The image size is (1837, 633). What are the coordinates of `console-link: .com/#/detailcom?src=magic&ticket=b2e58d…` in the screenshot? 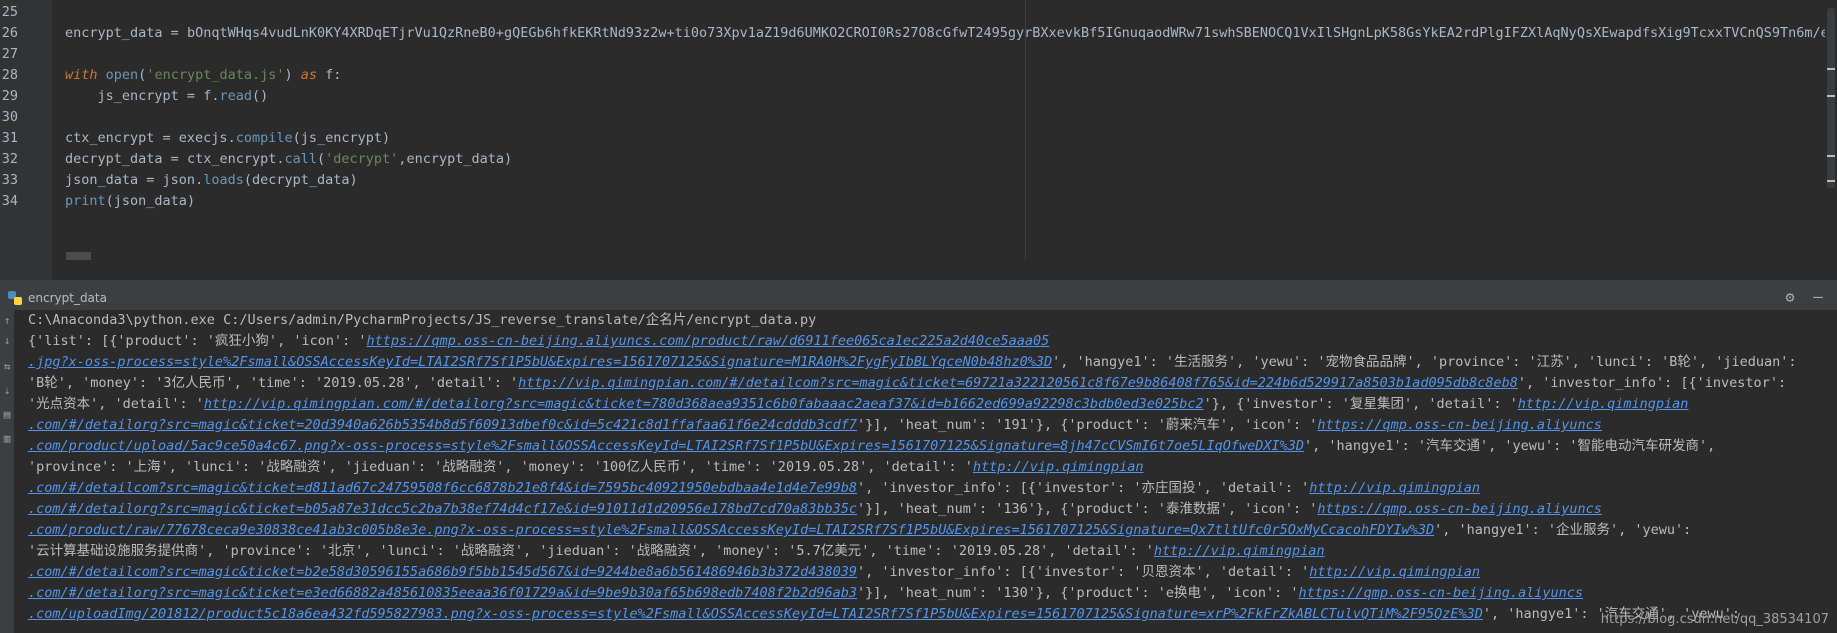 It's located at (442, 572).